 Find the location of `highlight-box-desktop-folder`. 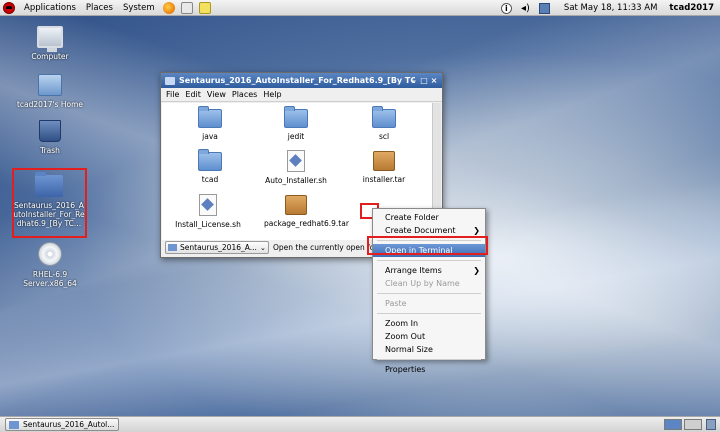

highlight-box-desktop-folder is located at coordinates (49, 203).